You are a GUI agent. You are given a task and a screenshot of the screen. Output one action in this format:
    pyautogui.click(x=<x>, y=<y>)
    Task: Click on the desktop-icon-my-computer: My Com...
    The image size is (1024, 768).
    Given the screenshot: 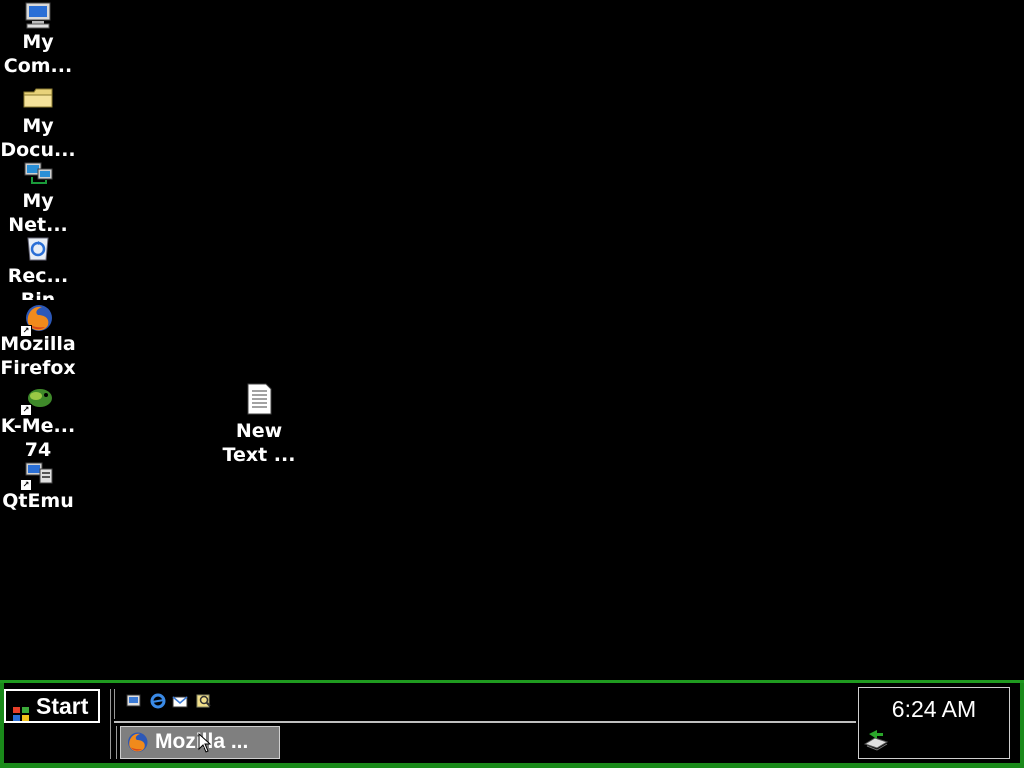 What is the action you would take?
    pyautogui.click(x=38, y=40)
    